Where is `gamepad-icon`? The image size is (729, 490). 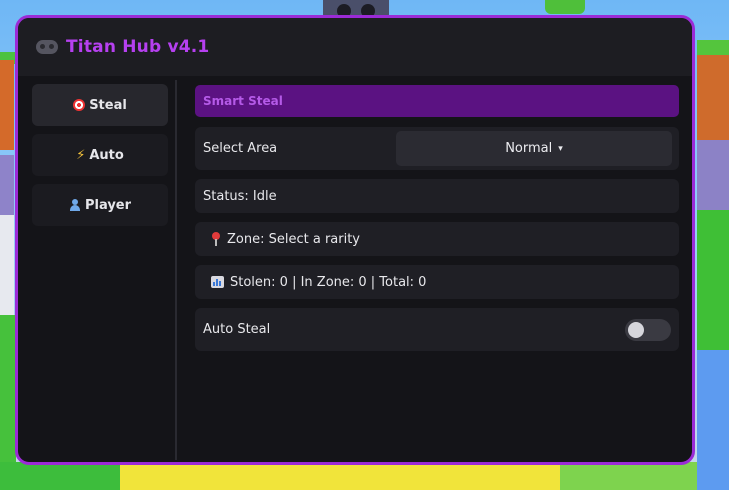
gamepad-icon is located at coordinates (47, 47).